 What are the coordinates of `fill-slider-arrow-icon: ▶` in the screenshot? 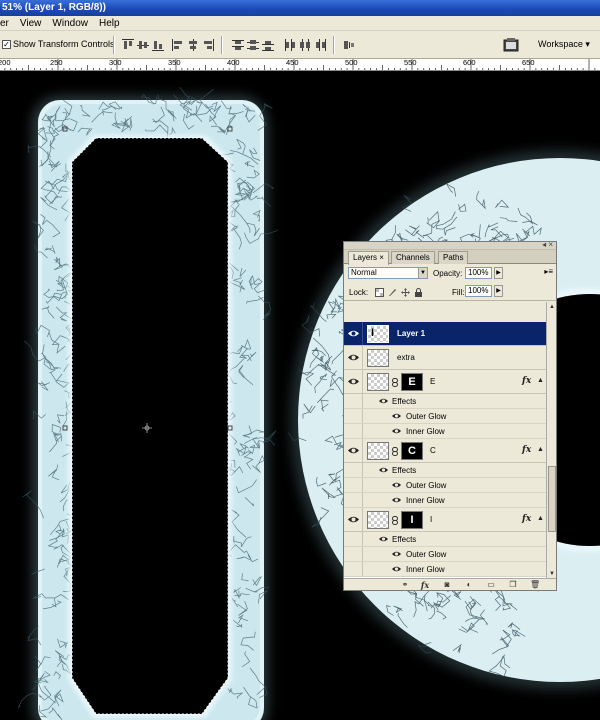 It's located at (498, 291).